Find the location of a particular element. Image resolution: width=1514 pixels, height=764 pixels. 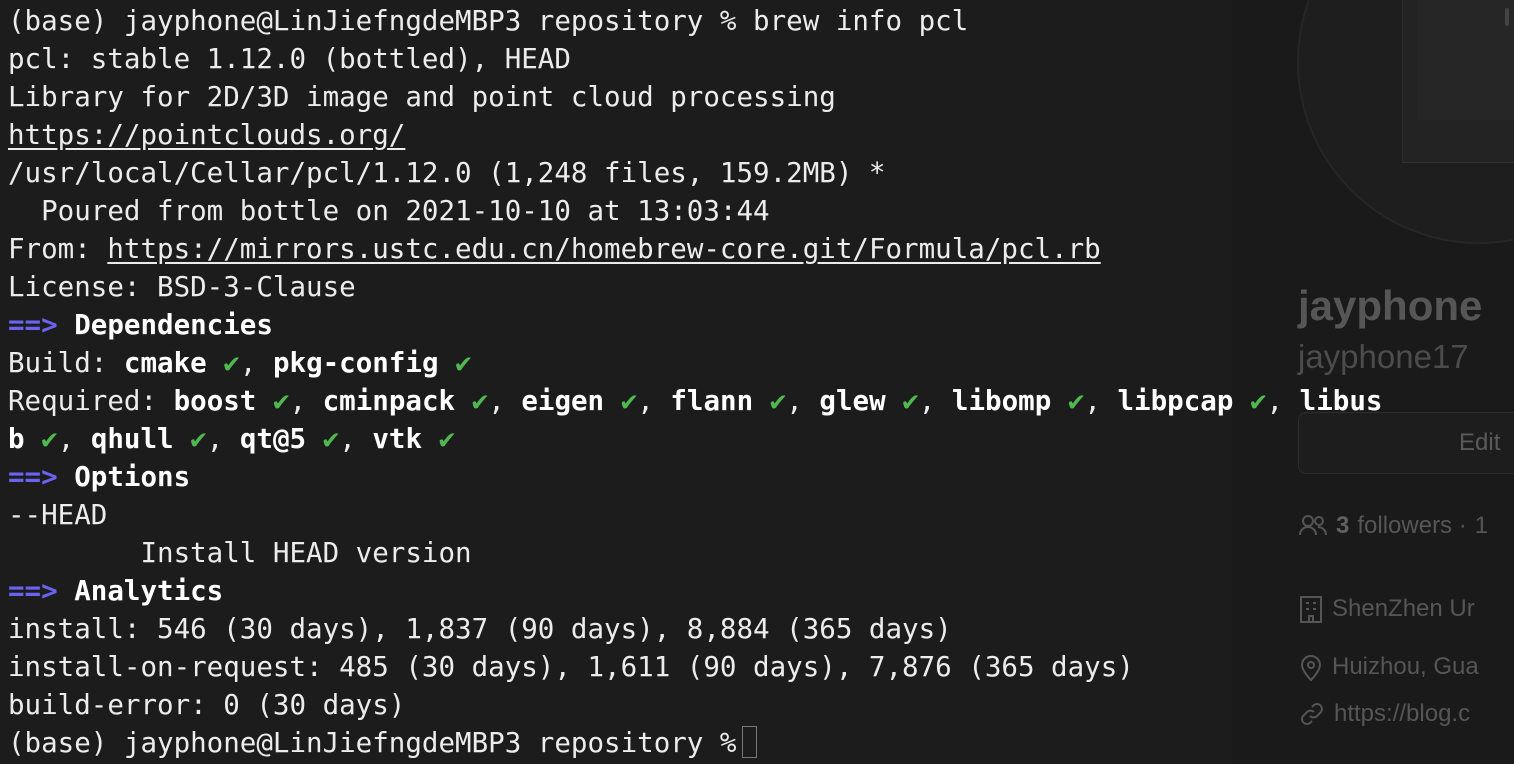

options-header: ==> Options is located at coordinates (99, 477).